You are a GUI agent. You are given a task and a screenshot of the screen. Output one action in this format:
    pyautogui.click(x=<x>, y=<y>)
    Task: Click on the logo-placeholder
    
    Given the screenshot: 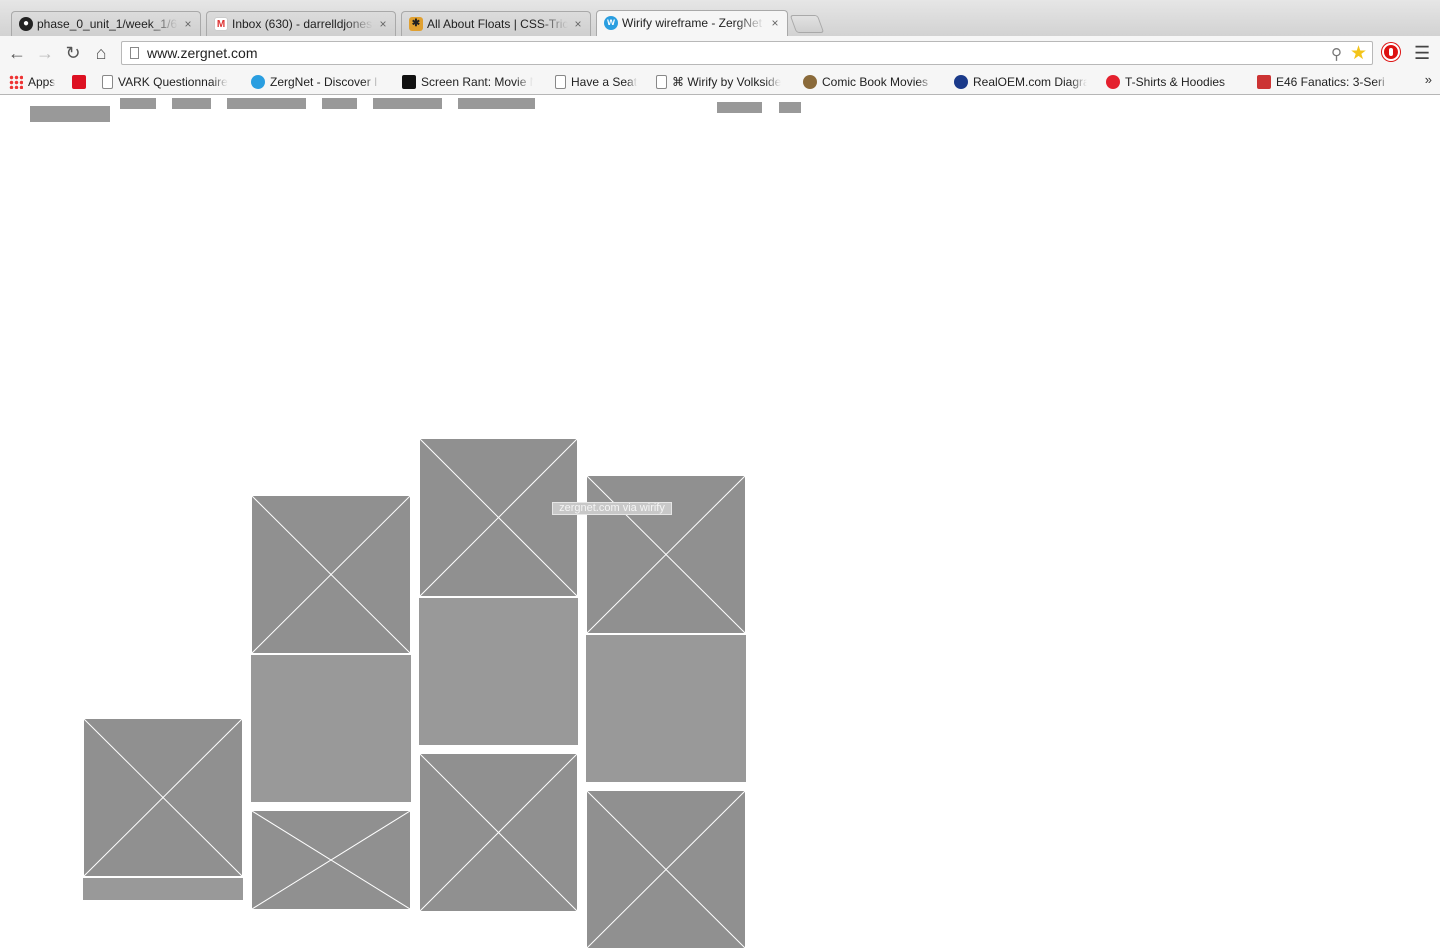 What is the action you would take?
    pyautogui.click(x=70, y=114)
    